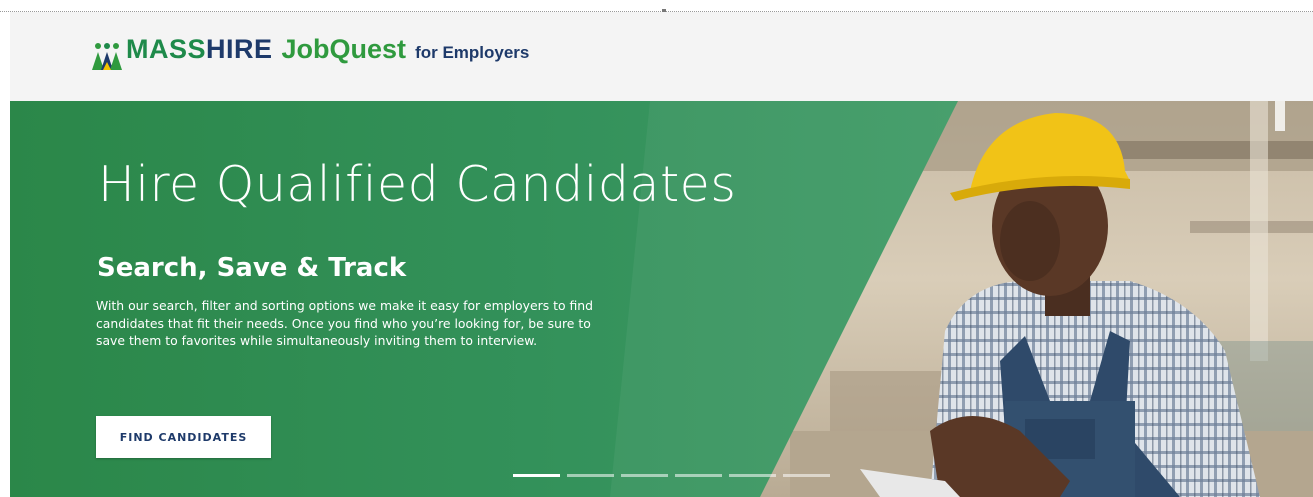 The height and width of the screenshot is (497, 1313). Describe the element at coordinates (107, 56) in the screenshot. I see `people-figures-icon` at that location.